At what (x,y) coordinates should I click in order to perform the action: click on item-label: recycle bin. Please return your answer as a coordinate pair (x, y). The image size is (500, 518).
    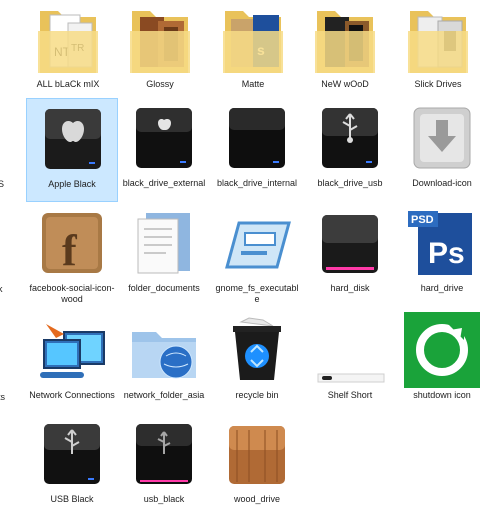
    Looking at the image, I should click on (257, 395).